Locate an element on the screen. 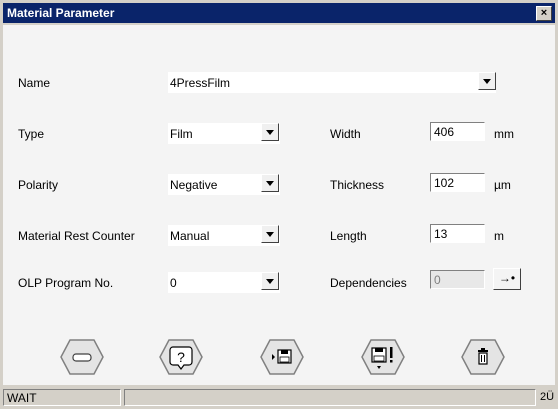  save-icon is located at coordinates (282, 357).